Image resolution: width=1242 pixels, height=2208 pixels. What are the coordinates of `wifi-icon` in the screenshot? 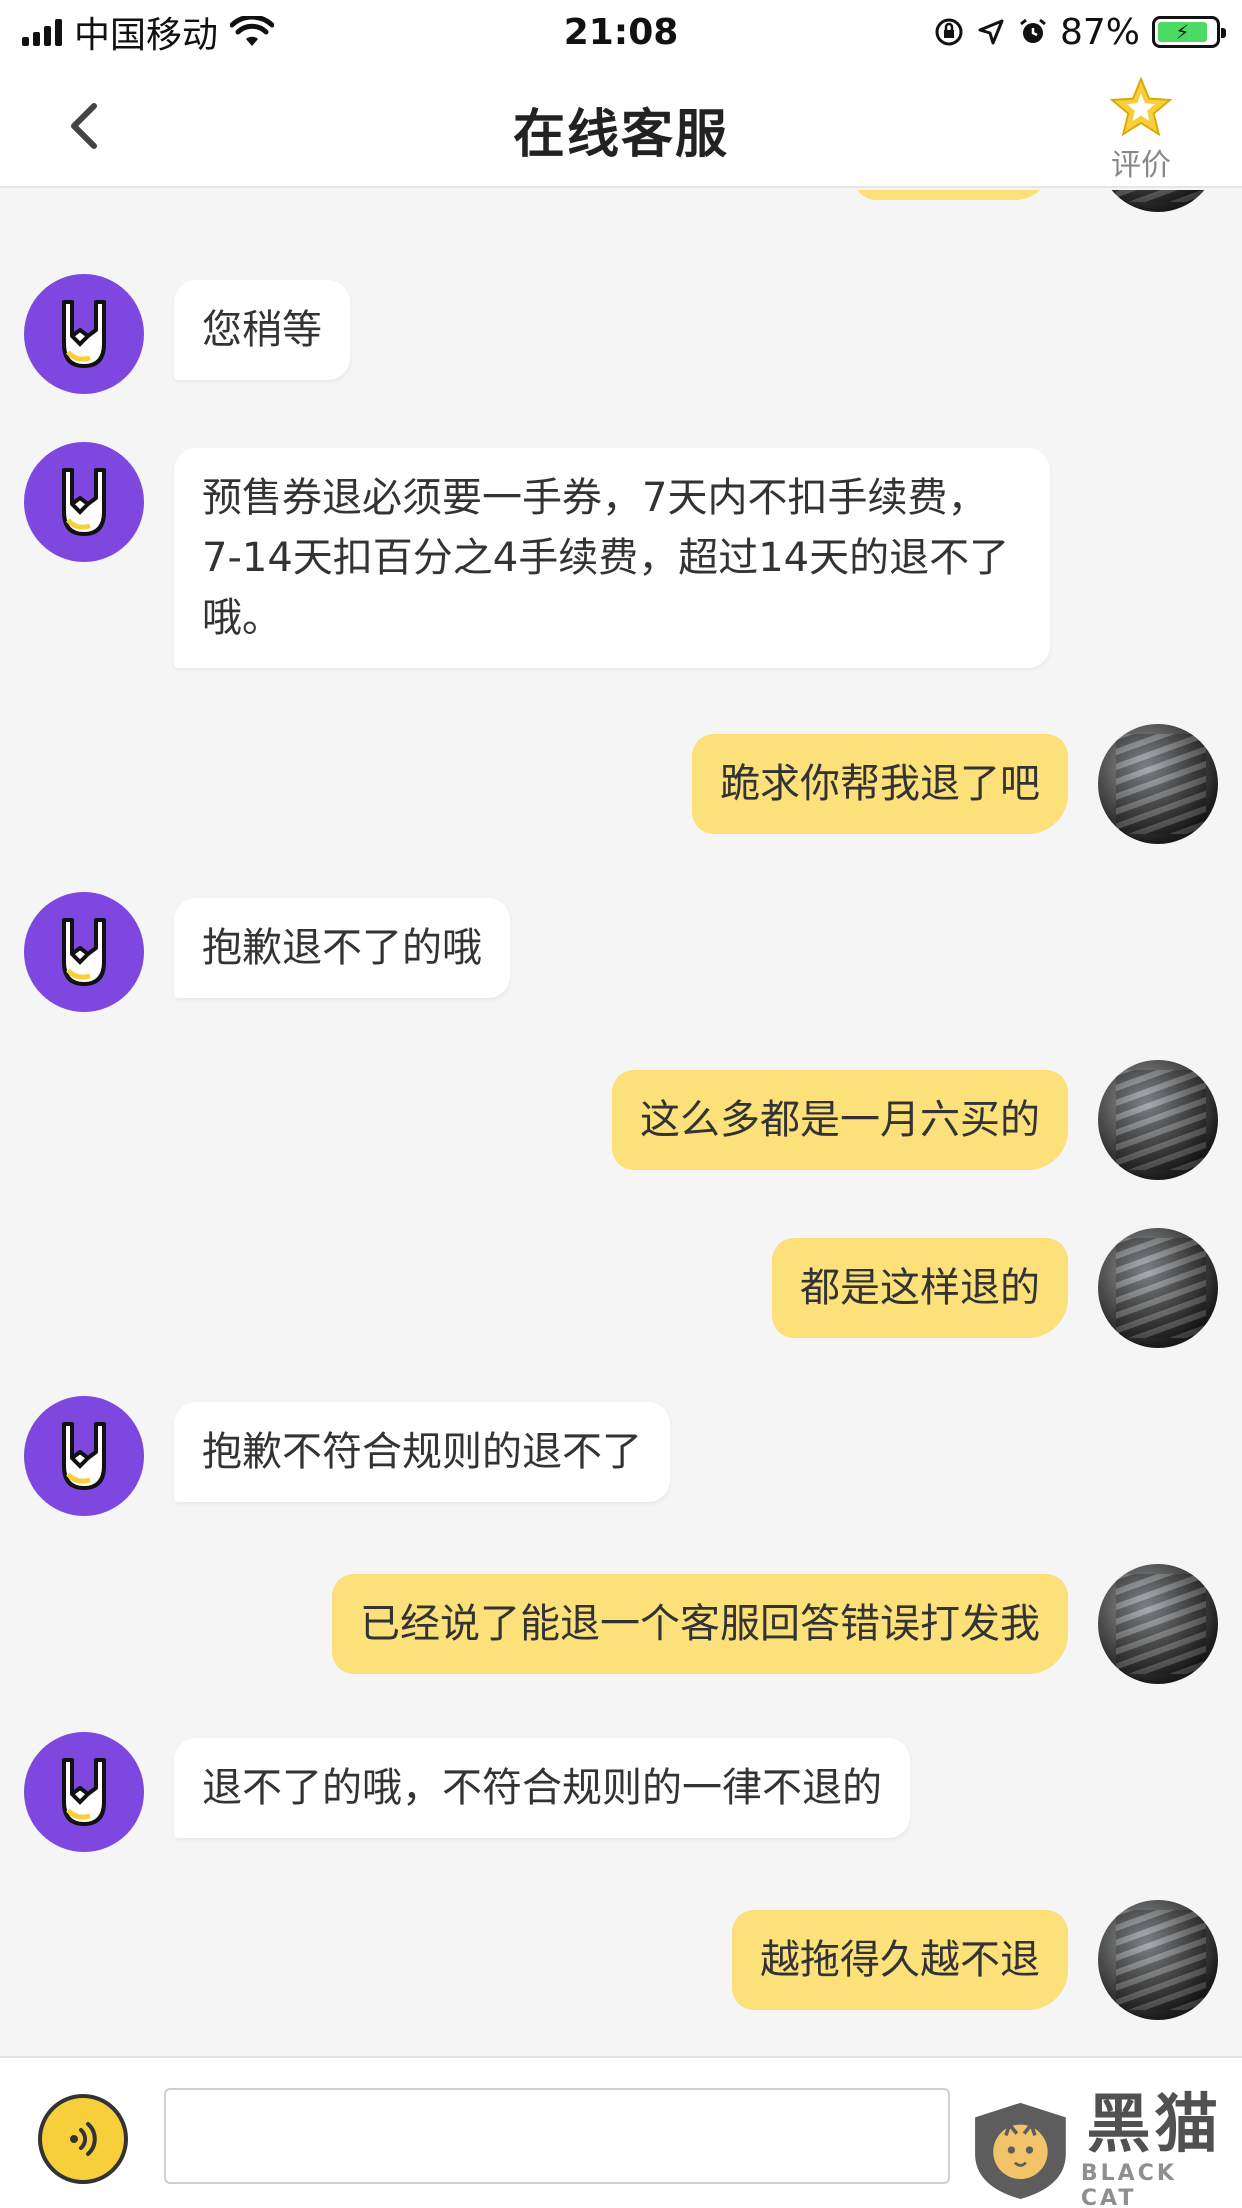 It's located at (252, 31).